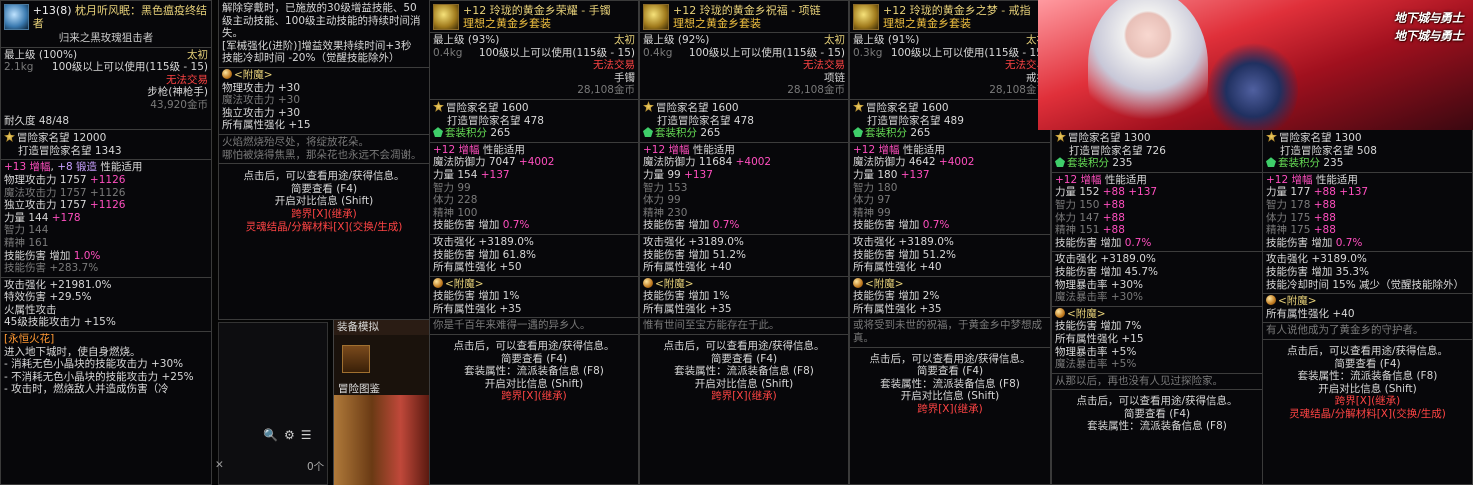  I want to click on stat-row: 独立攻击力 1757 +1126, so click(65, 205).